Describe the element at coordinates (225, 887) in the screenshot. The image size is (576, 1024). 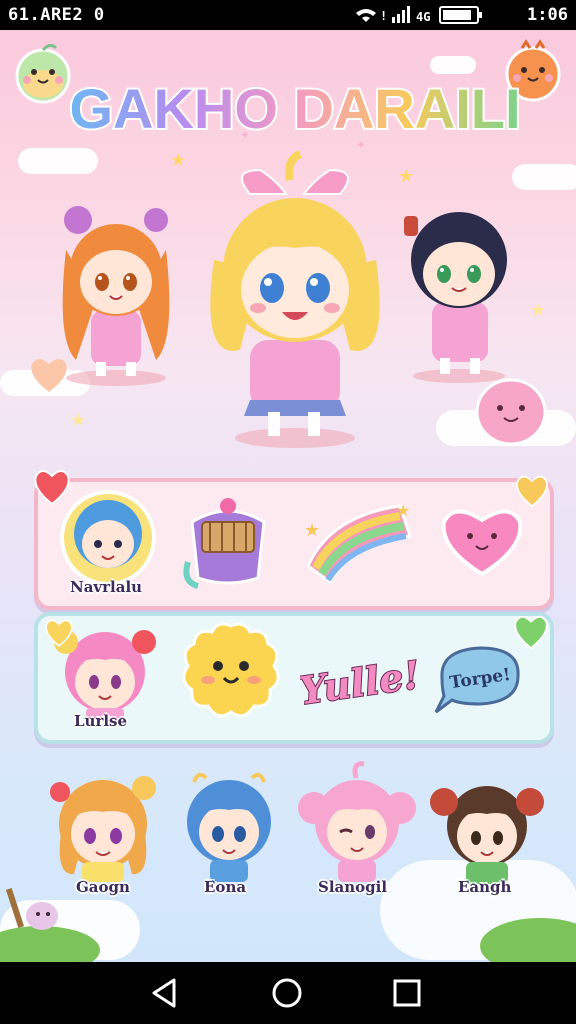
I see `avatar-label: Eona` at that location.